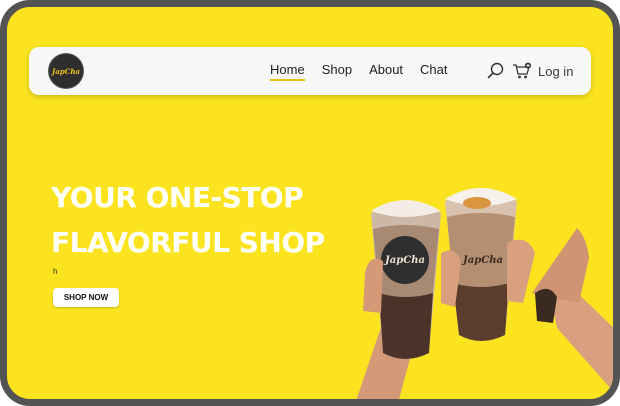  Describe the element at coordinates (555, 71) in the screenshot. I see `login-link: Log in` at that location.